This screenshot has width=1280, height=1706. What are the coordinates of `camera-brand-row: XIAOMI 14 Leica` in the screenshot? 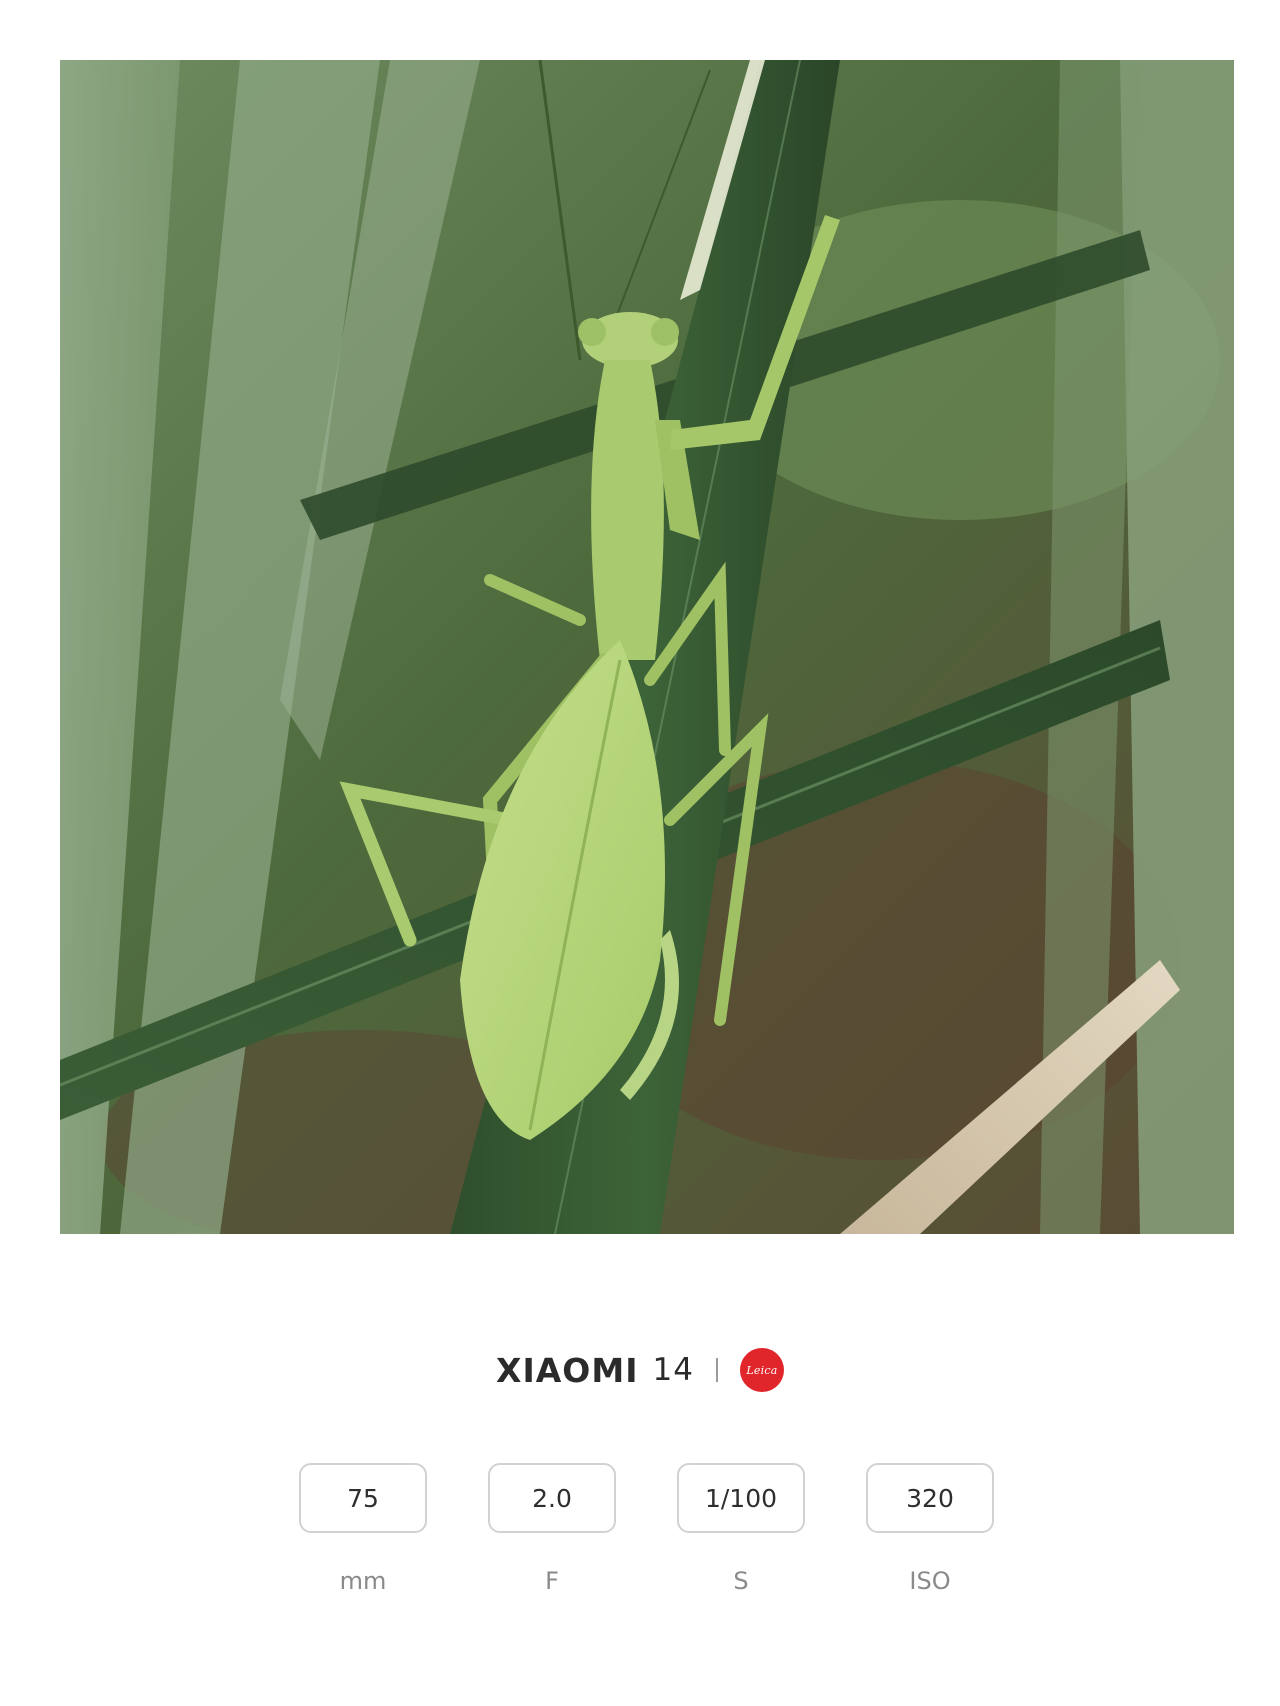 It's located at (640, 1370).